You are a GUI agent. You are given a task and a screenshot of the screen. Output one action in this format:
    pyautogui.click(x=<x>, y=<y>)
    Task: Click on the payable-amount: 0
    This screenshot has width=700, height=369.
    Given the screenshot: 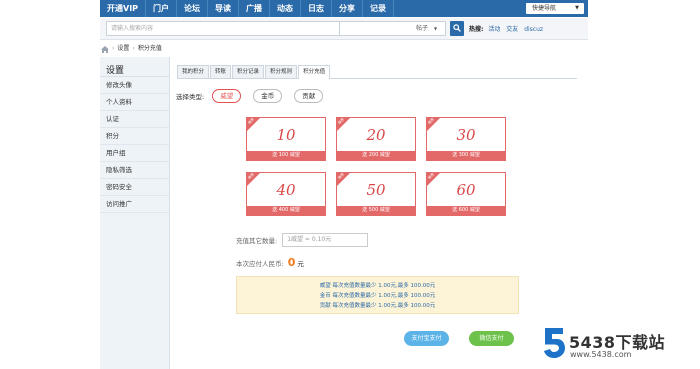 What is the action you would take?
    pyautogui.click(x=291, y=262)
    